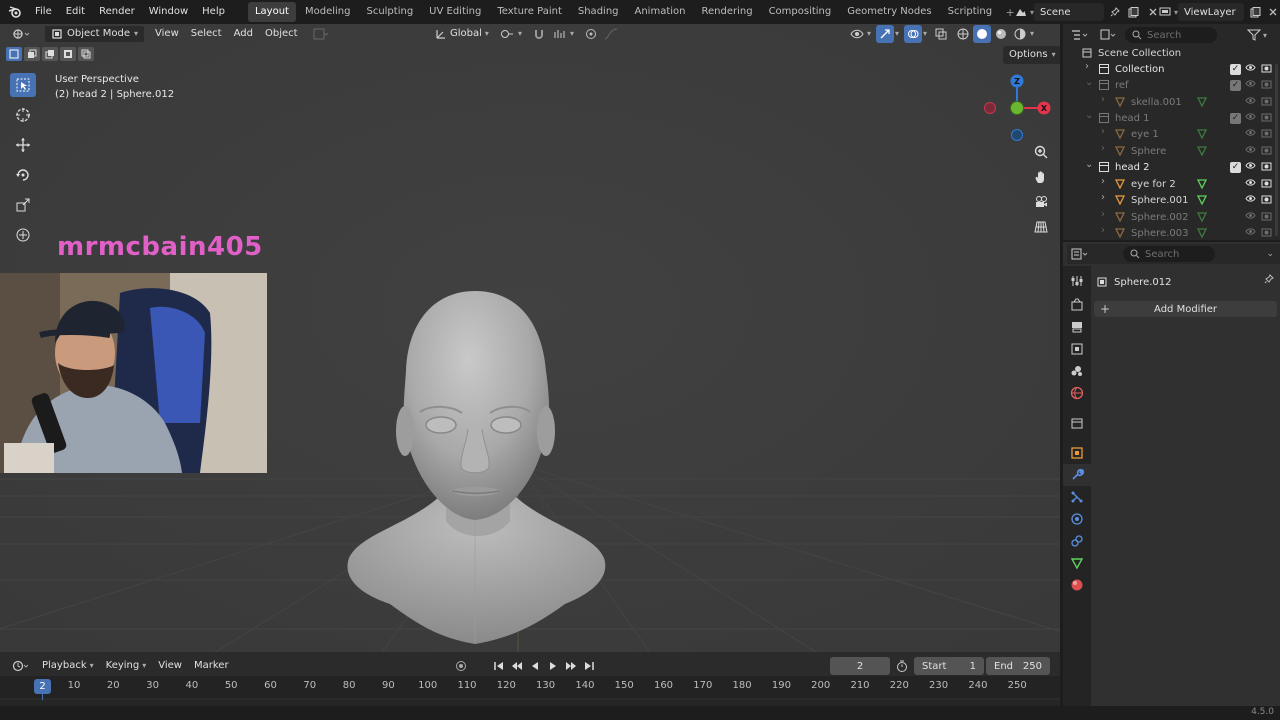  Describe the element at coordinates (86, 54) in the screenshot. I see `select-intersect-icon` at that location.